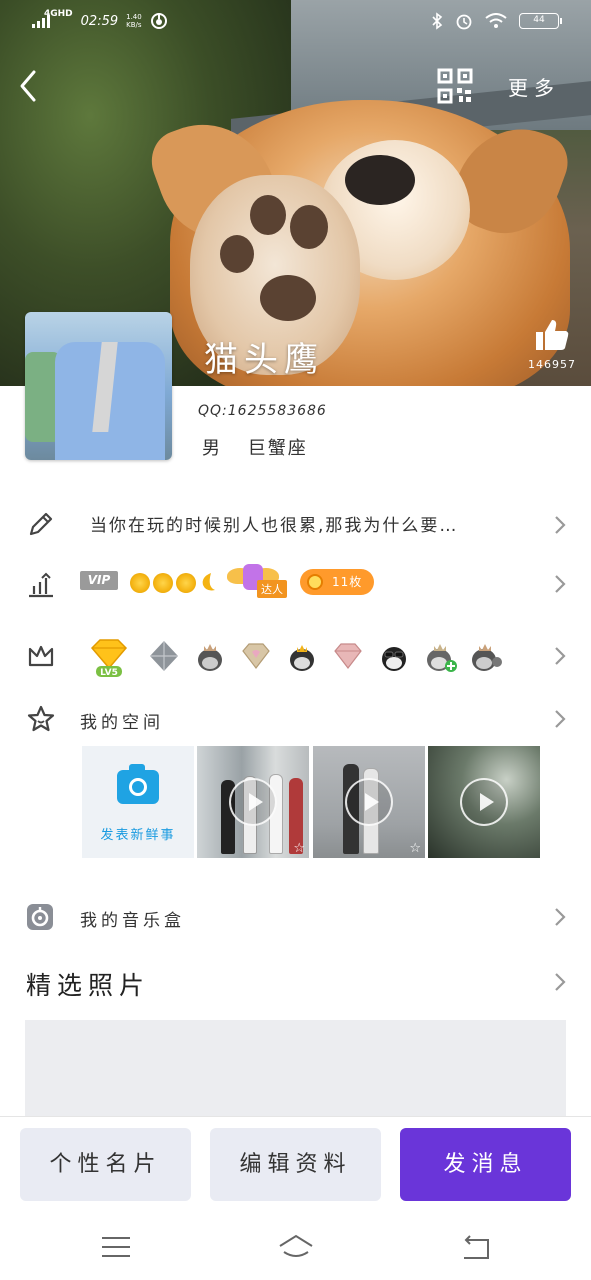 This screenshot has width=591, height=1280. I want to click on penguin-sunglasses-icon, so click(394, 659).